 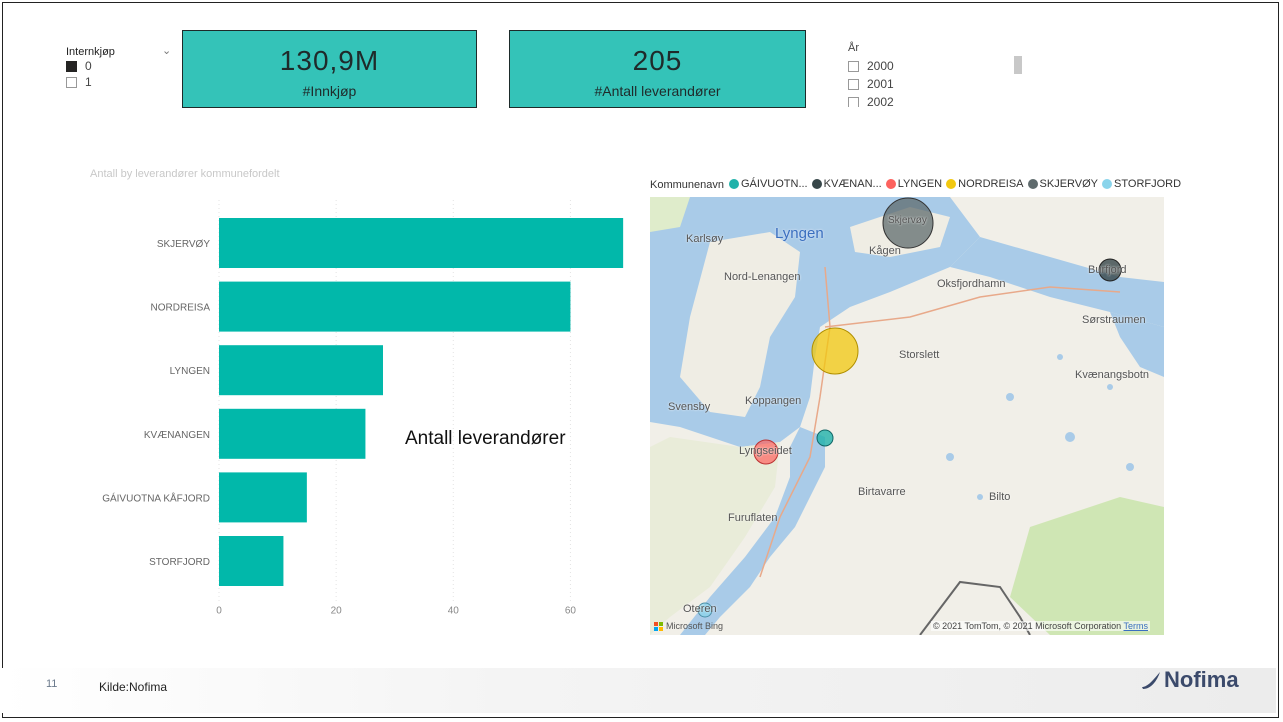 What do you see at coordinates (753, 518) in the screenshot?
I see `place-label: Furuflaten` at bounding box center [753, 518].